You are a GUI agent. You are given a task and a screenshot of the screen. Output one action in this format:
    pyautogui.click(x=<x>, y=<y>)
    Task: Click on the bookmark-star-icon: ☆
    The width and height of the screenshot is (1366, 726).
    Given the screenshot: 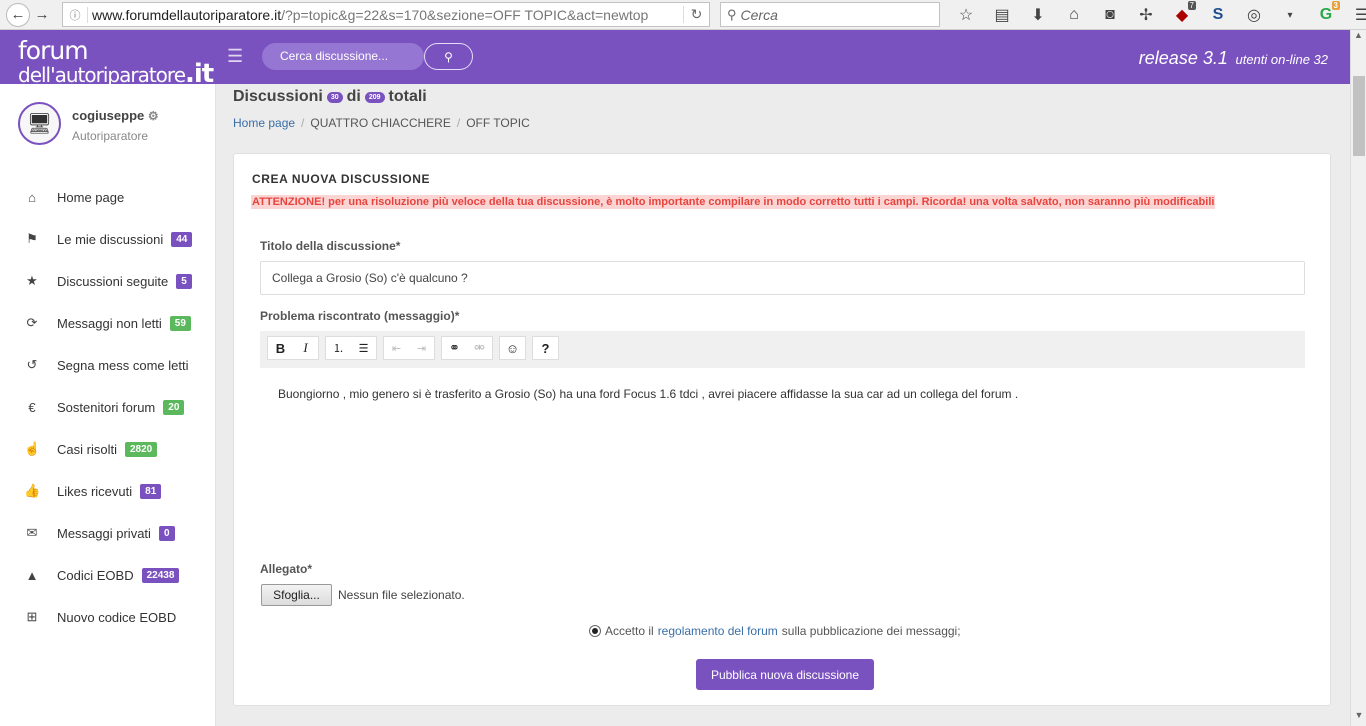 What is the action you would take?
    pyautogui.click(x=966, y=15)
    